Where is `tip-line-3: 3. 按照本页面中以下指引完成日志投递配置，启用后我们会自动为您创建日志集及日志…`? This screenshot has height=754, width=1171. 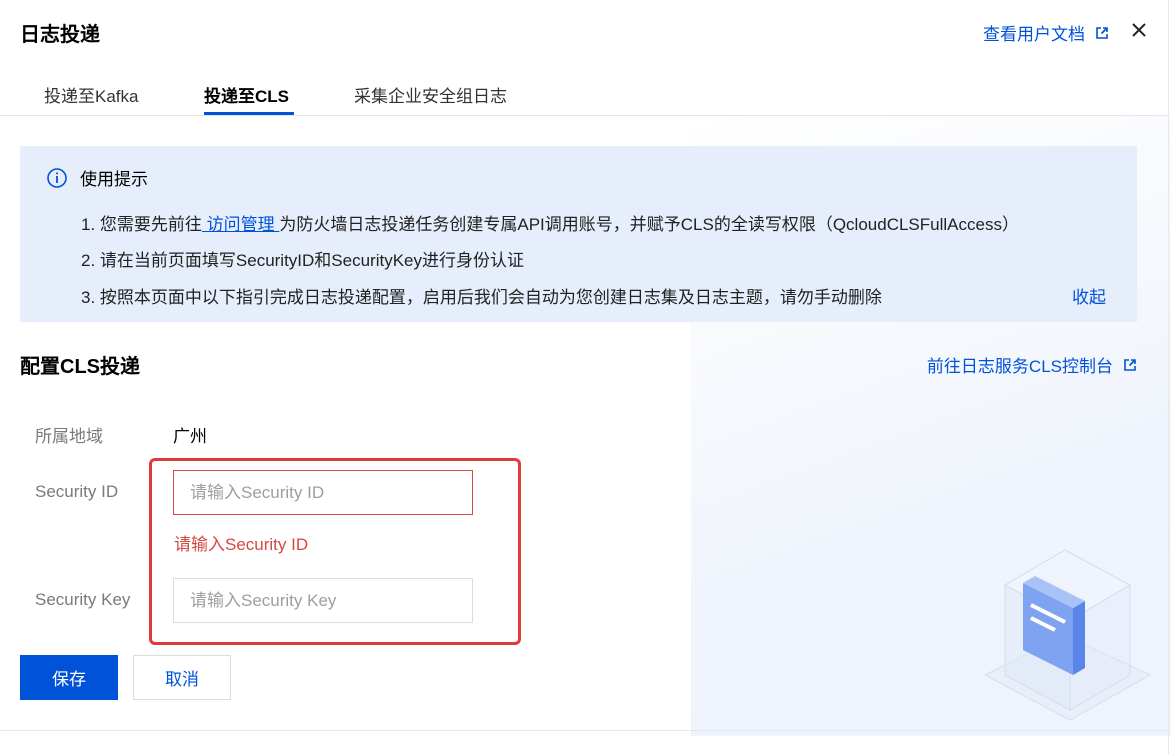 tip-line-3: 3. 按照本页面中以下指引完成日志投递配置，启用后我们会自动为您创建日志集及日志… is located at coordinates (481, 297).